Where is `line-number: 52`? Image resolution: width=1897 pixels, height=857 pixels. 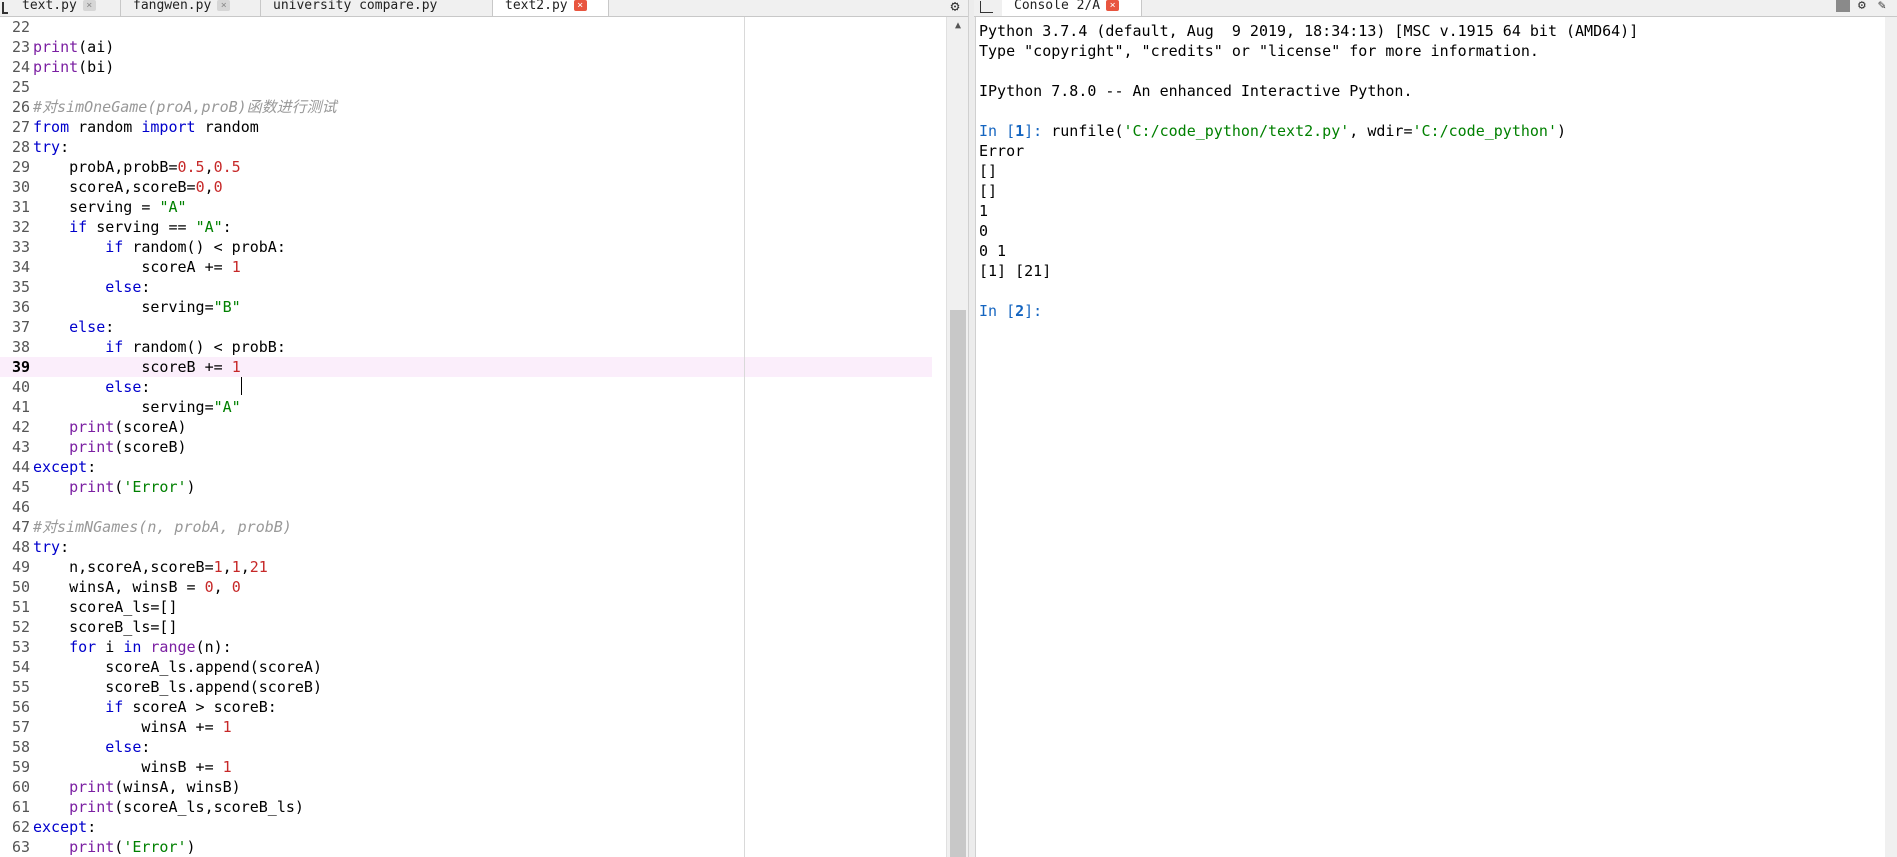 line-number: 52 is located at coordinates (20, 627).